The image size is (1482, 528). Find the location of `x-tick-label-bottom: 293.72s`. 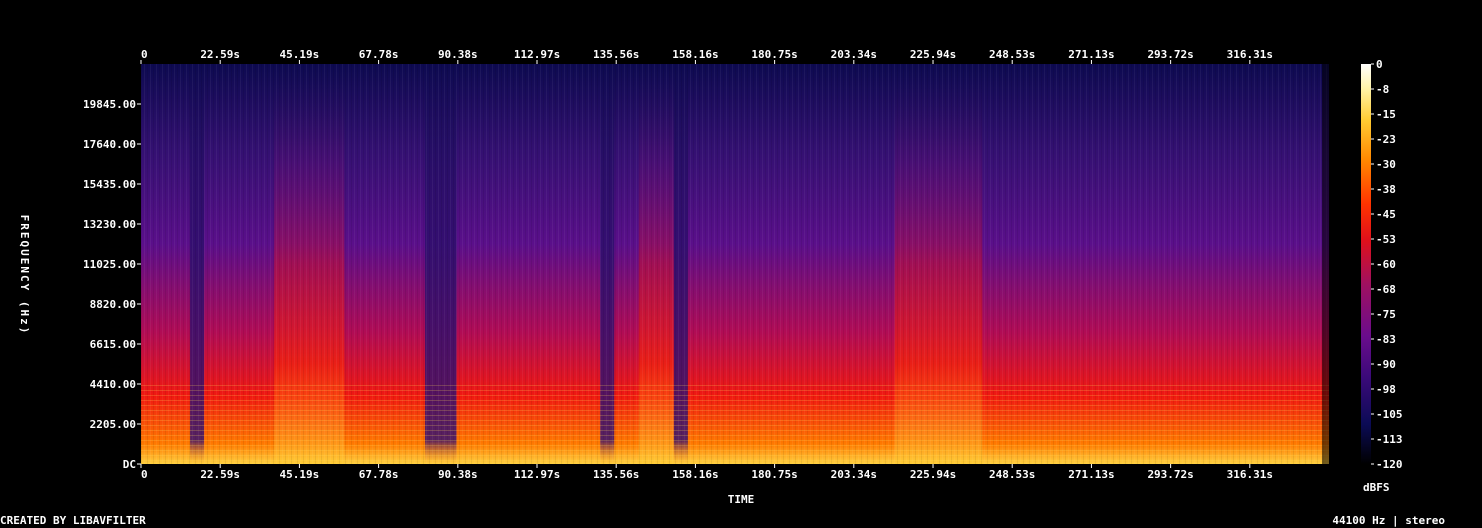

x-tick-label-bottom: 293.72s is located at coordinates (1170, 474).